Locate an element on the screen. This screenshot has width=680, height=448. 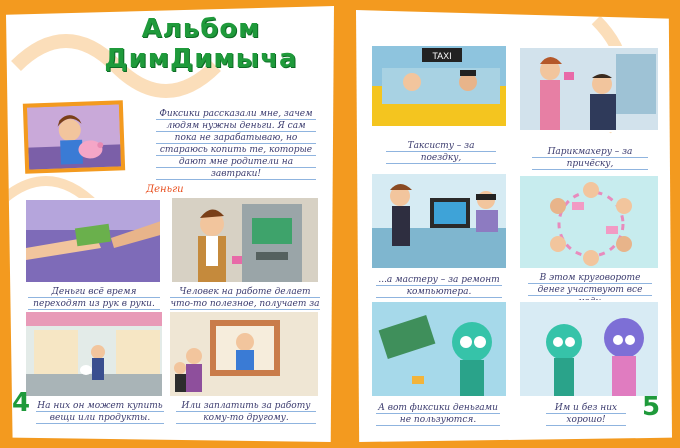
dimdimych-photo is located at coordinates (74, 137).